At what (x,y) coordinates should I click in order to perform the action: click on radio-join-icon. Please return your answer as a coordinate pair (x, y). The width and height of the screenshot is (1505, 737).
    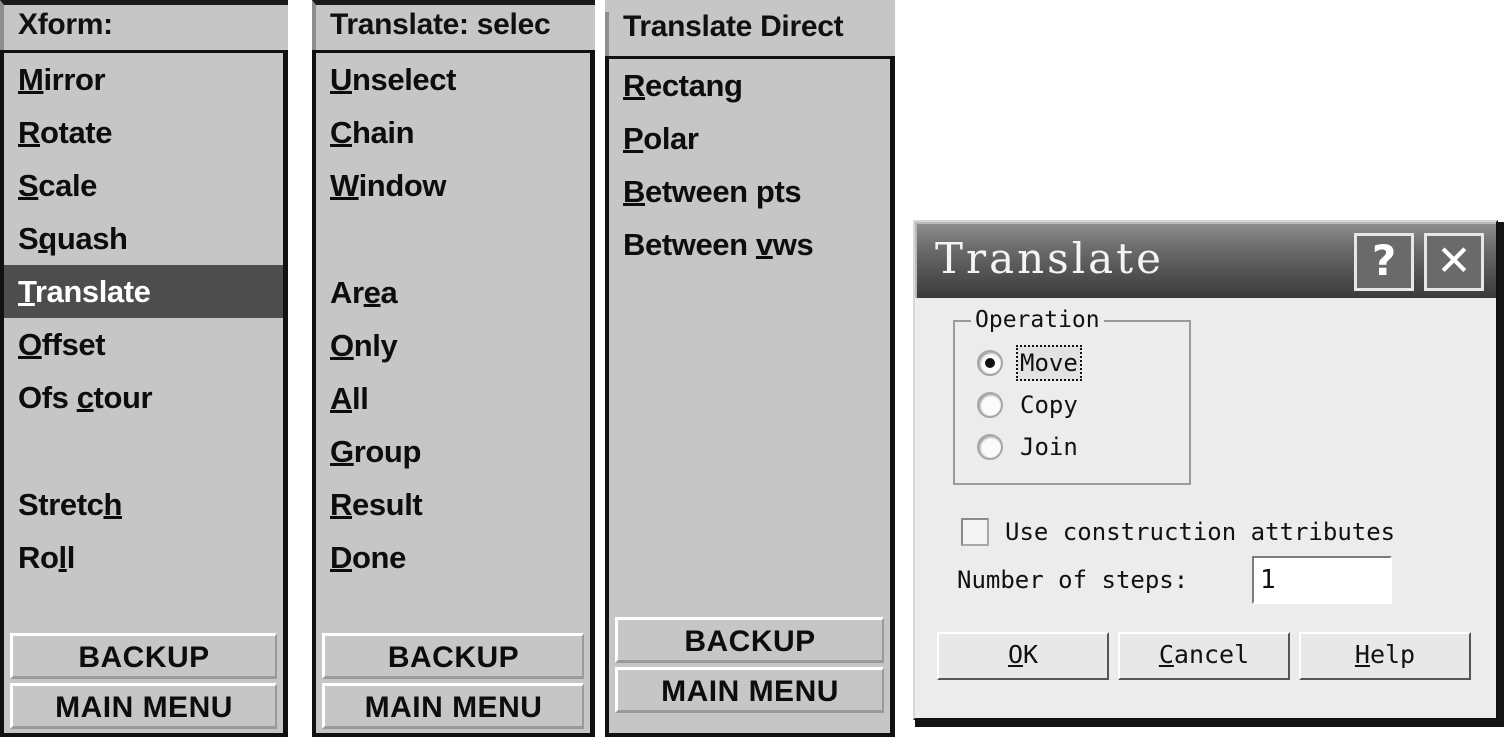
    Looking at the image, I should click on (990, 447).